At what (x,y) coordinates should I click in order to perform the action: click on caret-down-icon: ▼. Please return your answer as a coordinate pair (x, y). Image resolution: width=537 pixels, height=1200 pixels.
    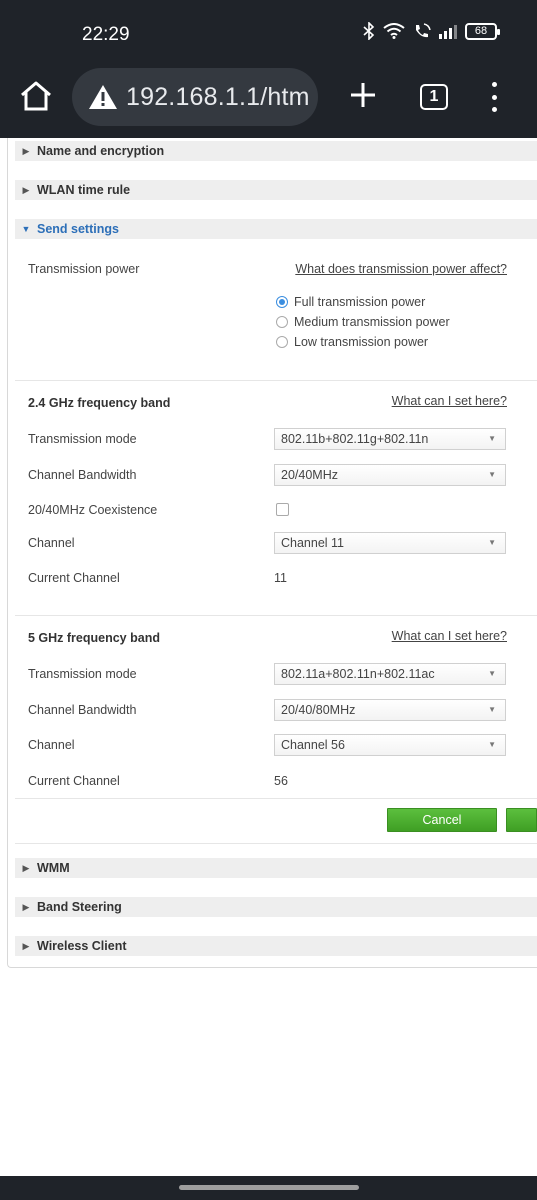
    Looking at the image, I should click on (26, 229).